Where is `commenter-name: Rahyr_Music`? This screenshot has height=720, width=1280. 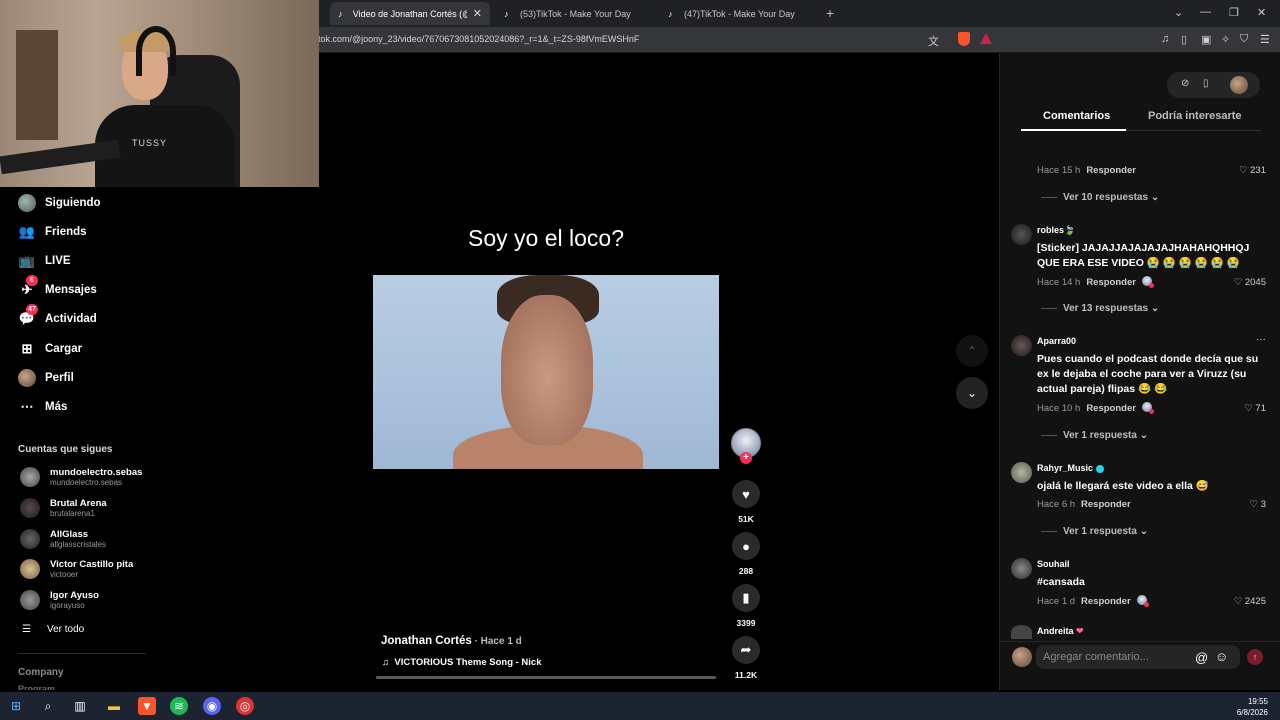 commenter-name: Rahyr_Music is located at coordinates (1071, 468).